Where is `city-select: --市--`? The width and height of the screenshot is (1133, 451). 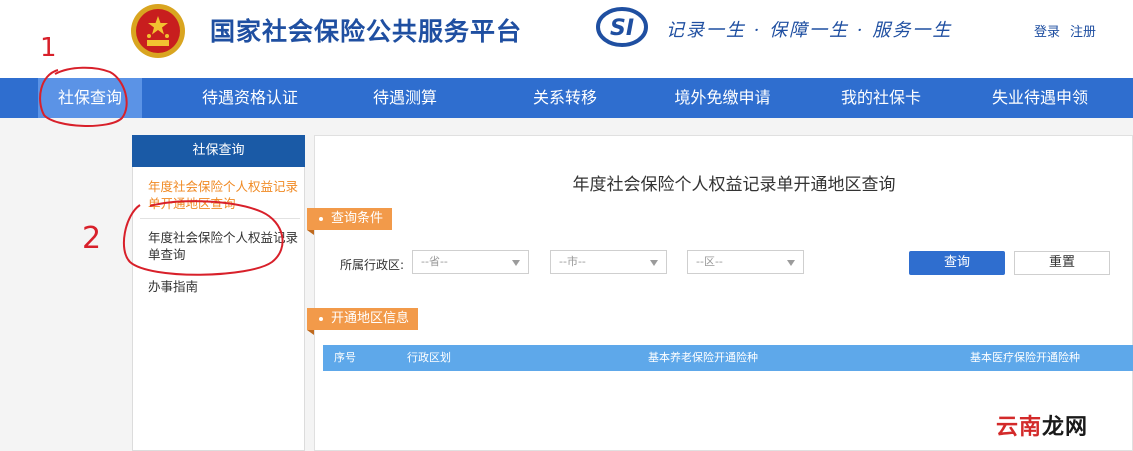 city-select: --市-- is located at coordinates (608, 262).